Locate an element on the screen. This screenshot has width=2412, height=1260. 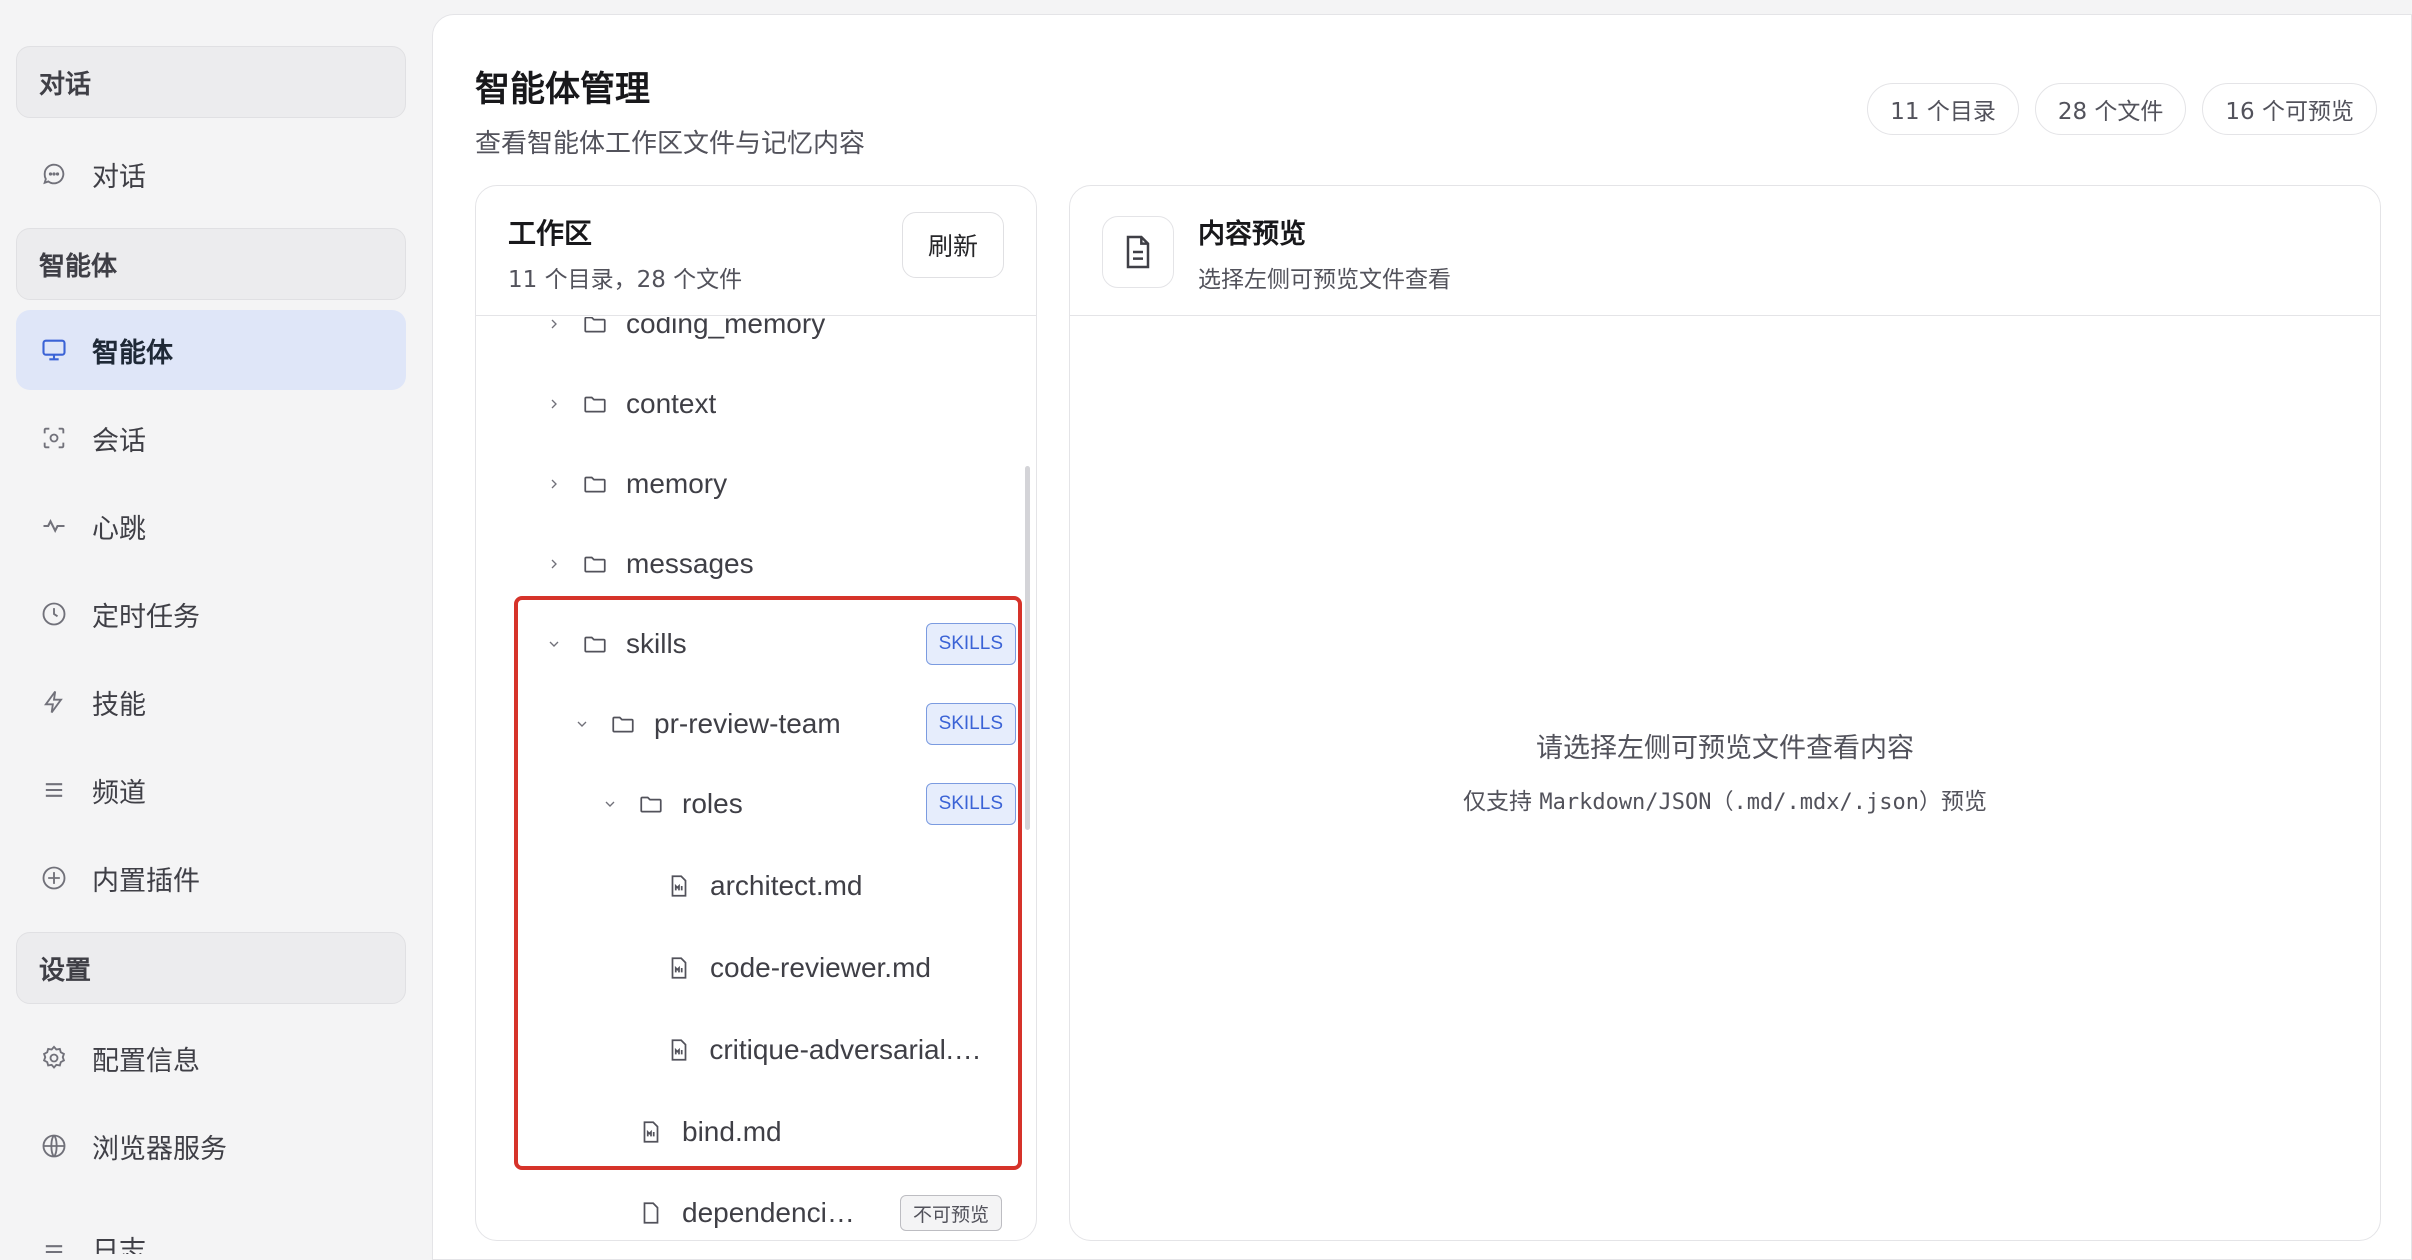
globe-icon is located at coordinates (54, 1146).